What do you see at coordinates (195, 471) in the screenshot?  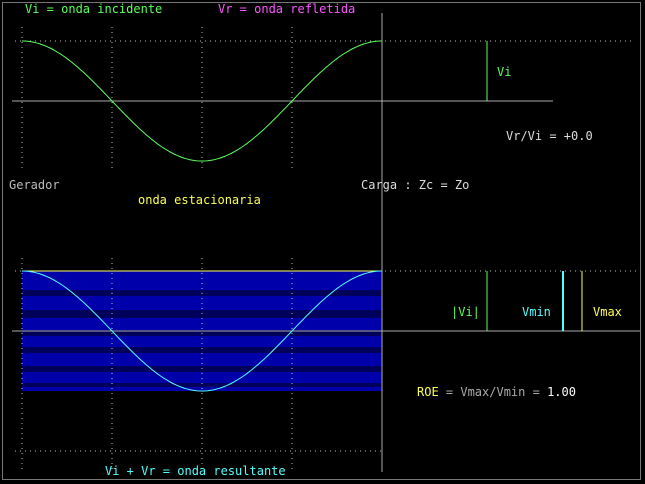 I see `resultant-label: Vi + Vr = onda resultante` at bounding box center [195, 471].